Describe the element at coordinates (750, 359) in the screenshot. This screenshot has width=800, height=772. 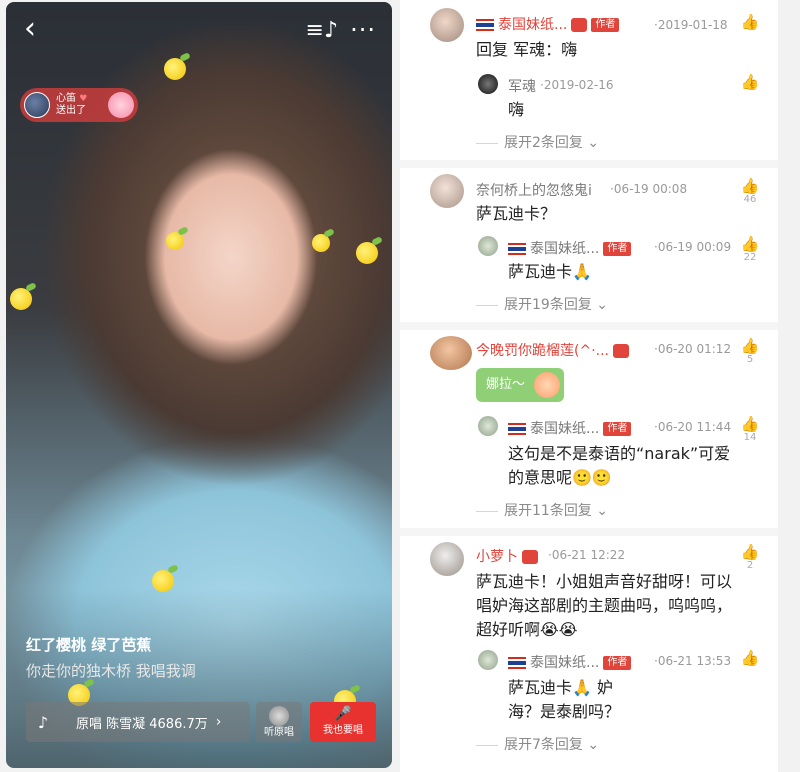
I see `like-count: 5` at that location.